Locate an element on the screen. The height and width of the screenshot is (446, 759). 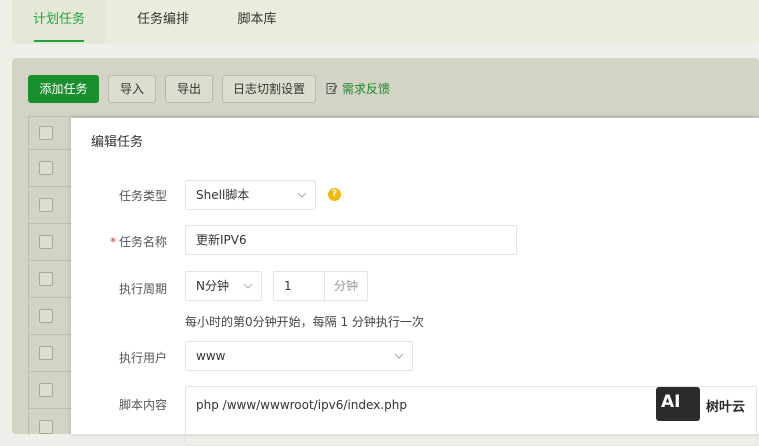
period-mode-value: N分钟 is located at coordinates (212, 286).